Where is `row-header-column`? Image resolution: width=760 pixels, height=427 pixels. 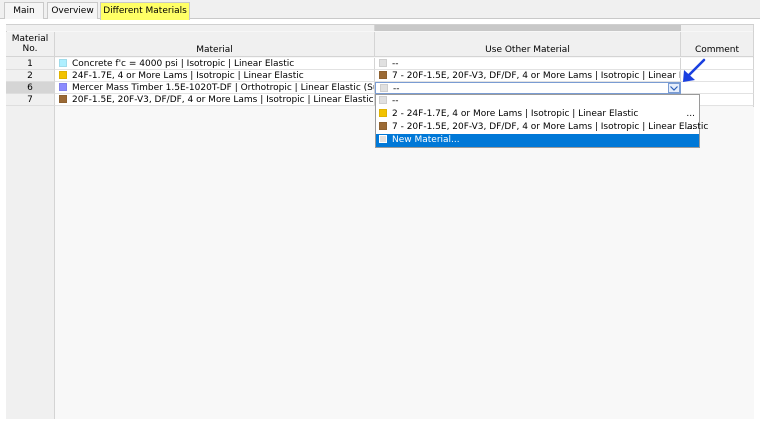
row-header-column is located at coordinates (30, 238).